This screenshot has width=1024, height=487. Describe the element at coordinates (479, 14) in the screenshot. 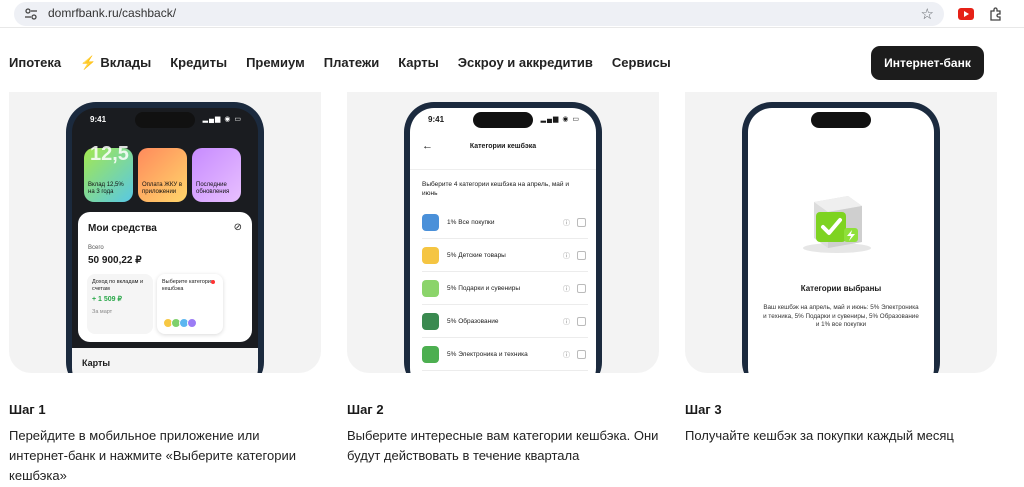

I see `address-bar: domrfbank.ru/cashback/ ☆` at that location.